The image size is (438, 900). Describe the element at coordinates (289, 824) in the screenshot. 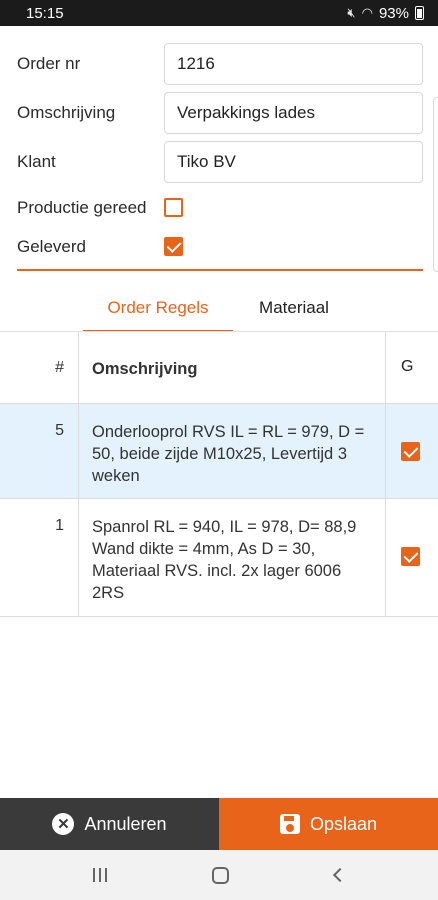

I see `save-icon` at that location.